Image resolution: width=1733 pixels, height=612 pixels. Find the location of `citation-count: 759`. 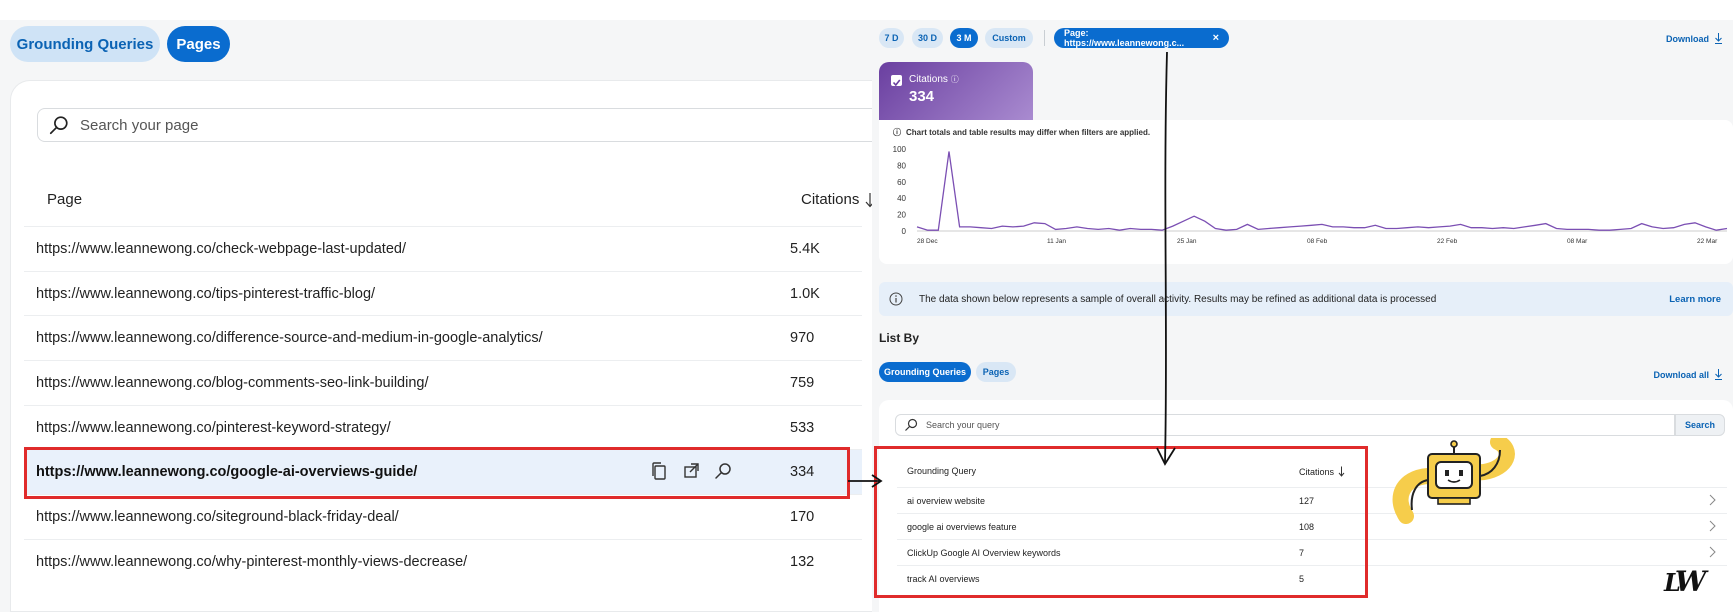

citation-count: 759 is located at coordinates (802, 383).